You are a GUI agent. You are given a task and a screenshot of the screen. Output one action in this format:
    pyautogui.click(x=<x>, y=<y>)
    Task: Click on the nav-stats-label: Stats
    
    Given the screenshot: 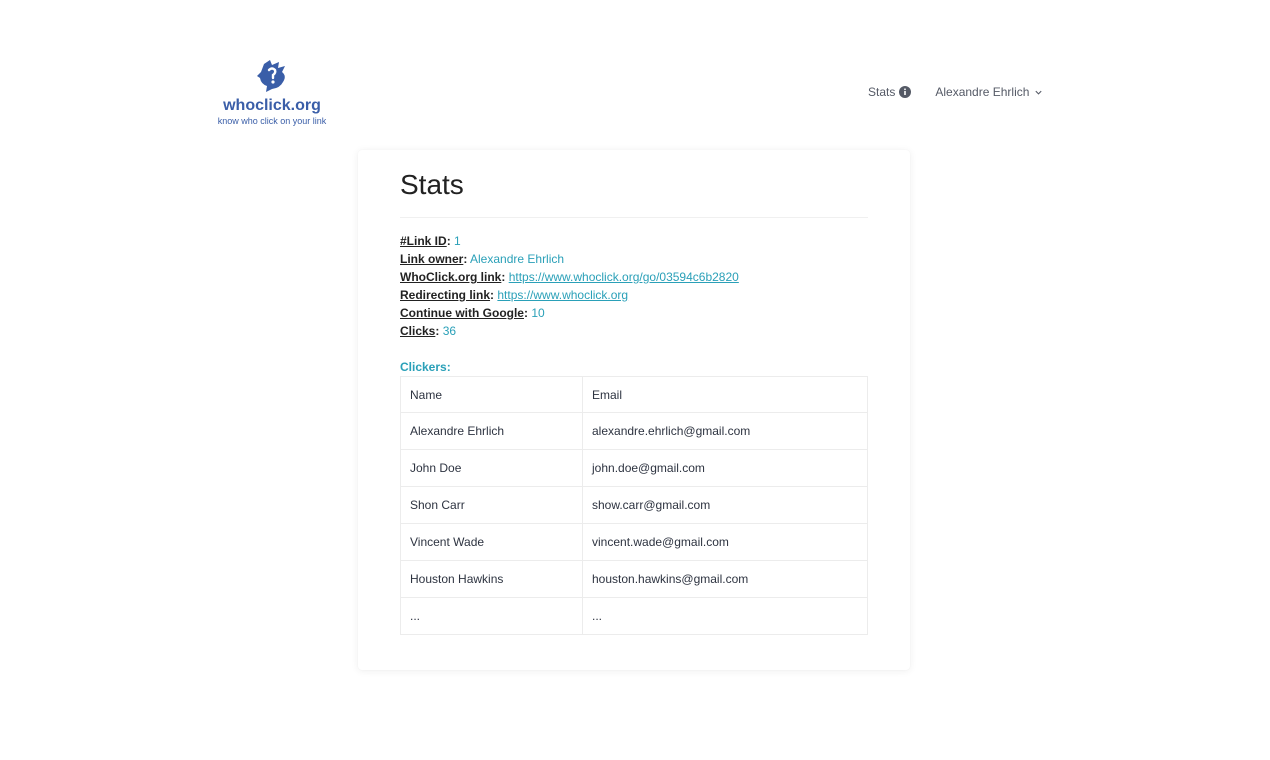 What is the action you would take?
    pyautogui.click(x=882, y=92)
    